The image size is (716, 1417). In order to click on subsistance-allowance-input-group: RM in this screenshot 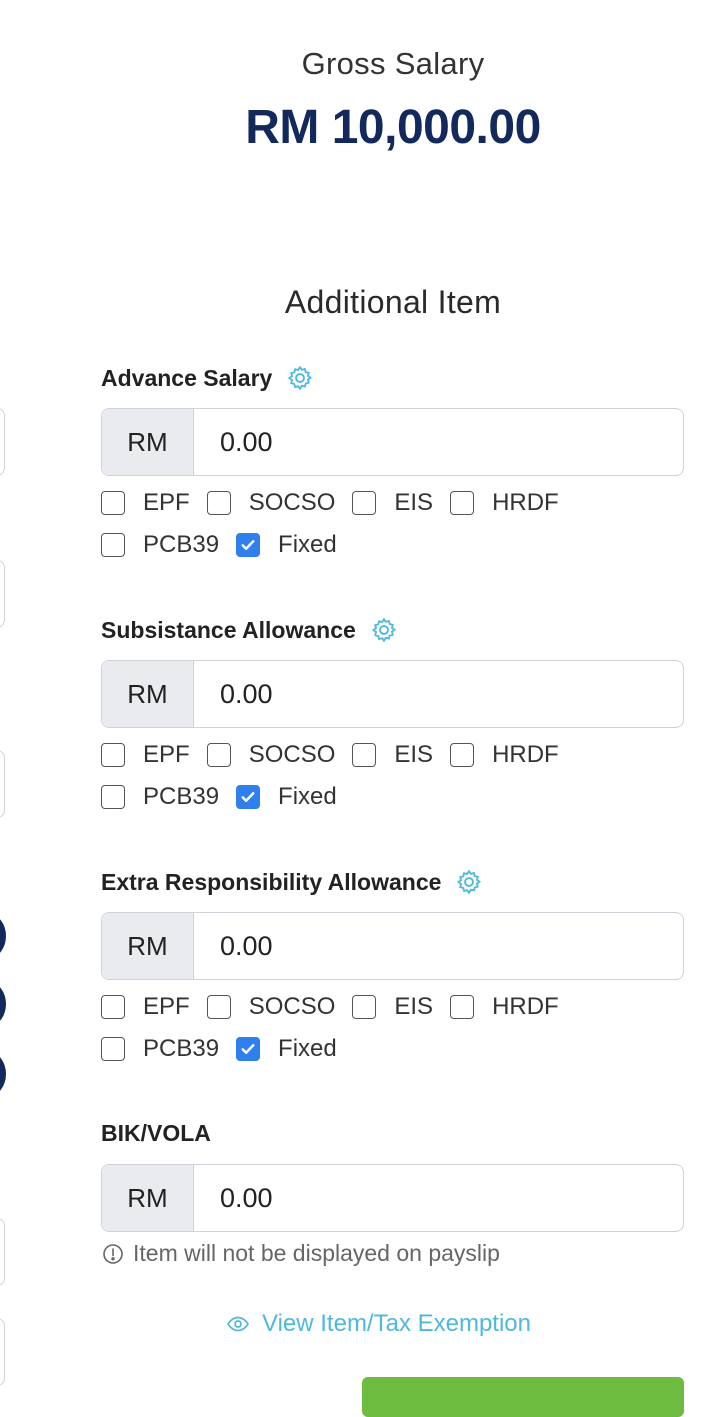, I will do `click(392, 694)`.